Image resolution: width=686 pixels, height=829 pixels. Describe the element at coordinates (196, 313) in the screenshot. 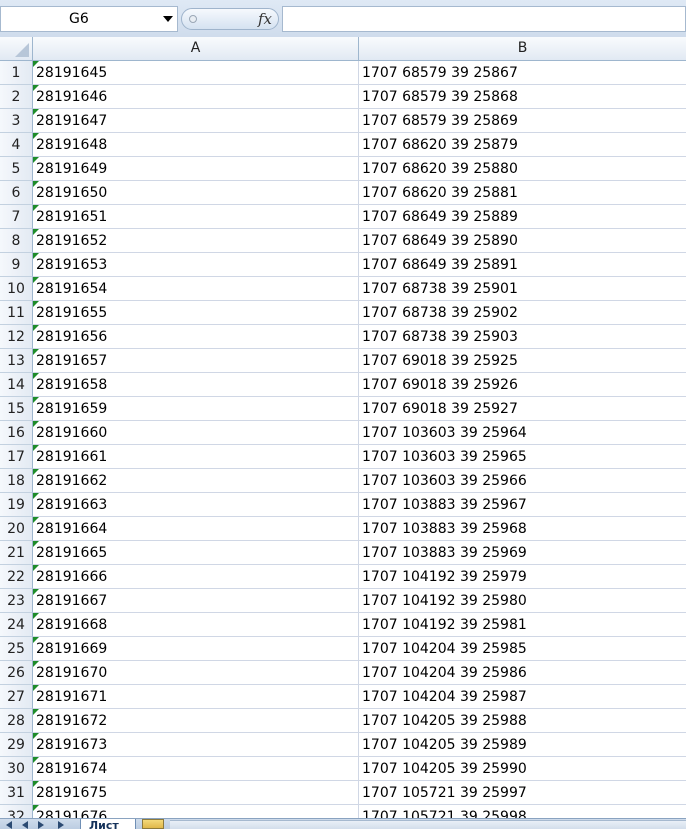

I see `cell-a: 28191655` at that location.